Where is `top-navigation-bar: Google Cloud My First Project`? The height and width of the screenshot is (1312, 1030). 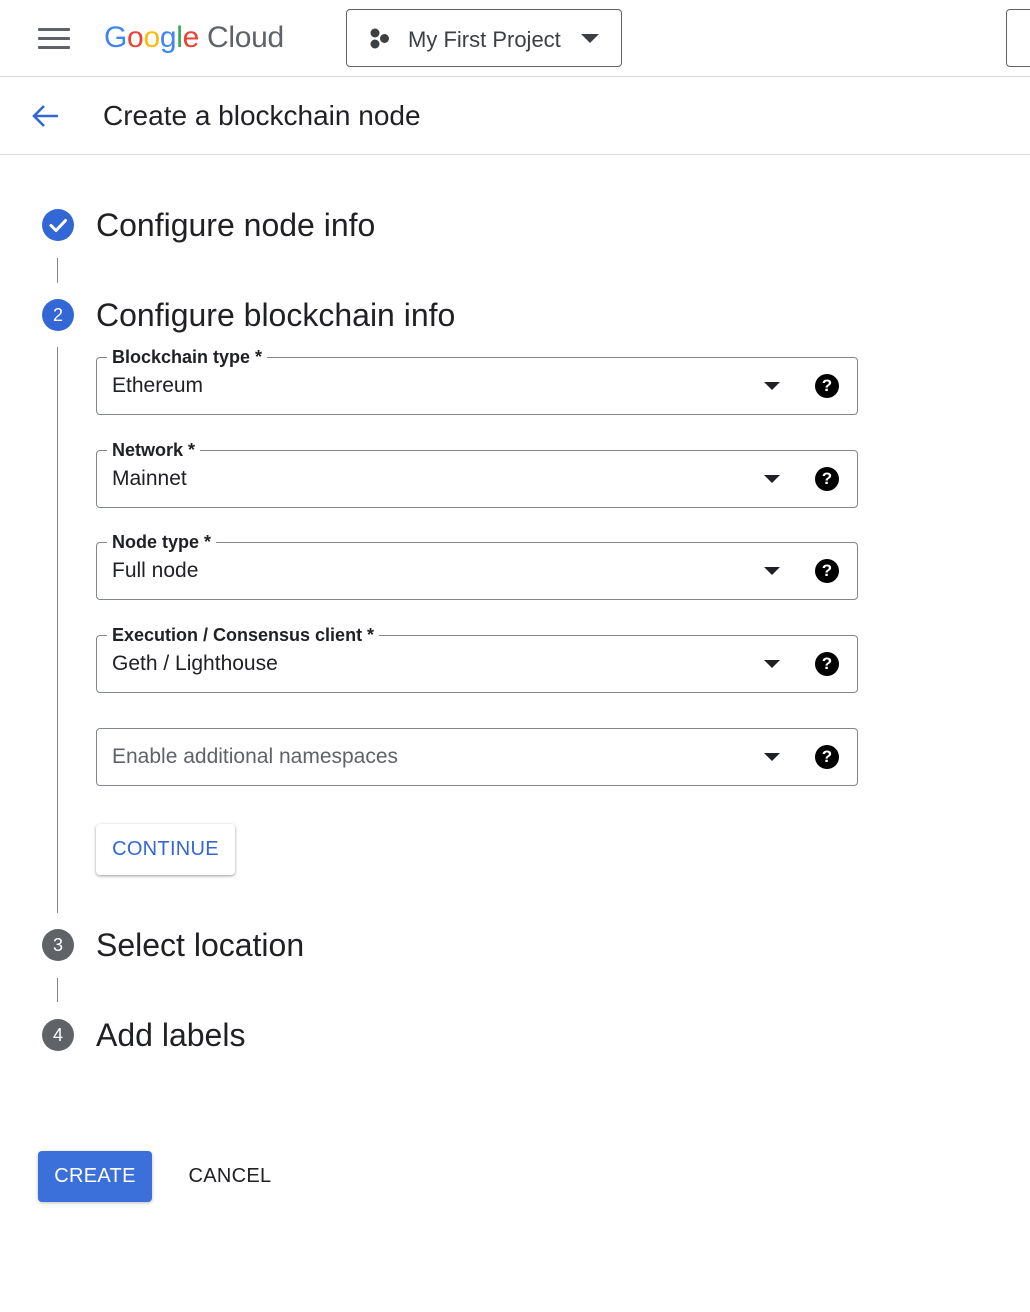 top-navigation-bar: Google Cloud My First Project is located at coordinates (515, 38).